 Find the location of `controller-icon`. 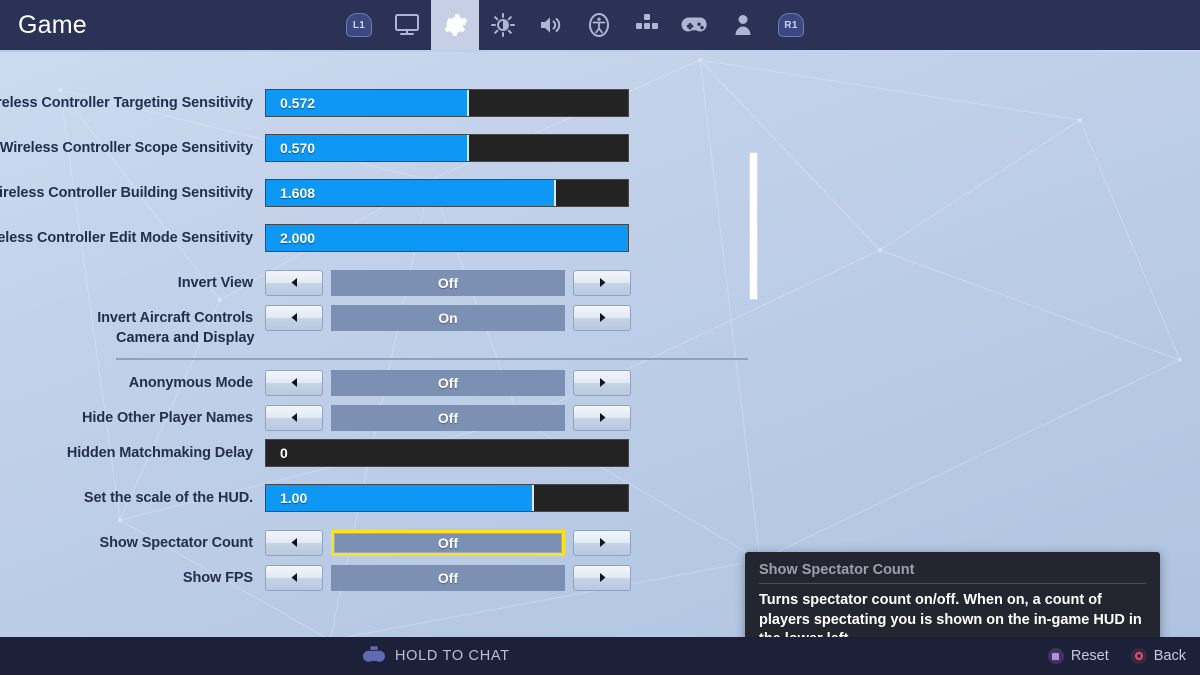

controller-icon is located at coordinates (695, 25).